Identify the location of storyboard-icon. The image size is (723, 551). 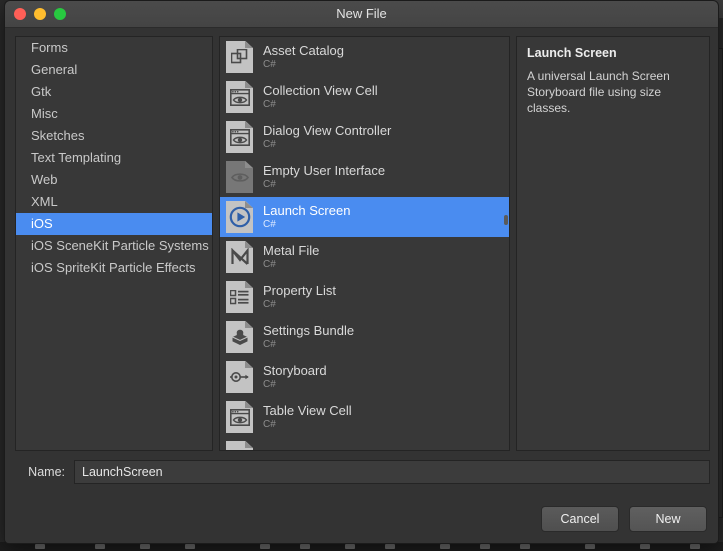
(239, 377).